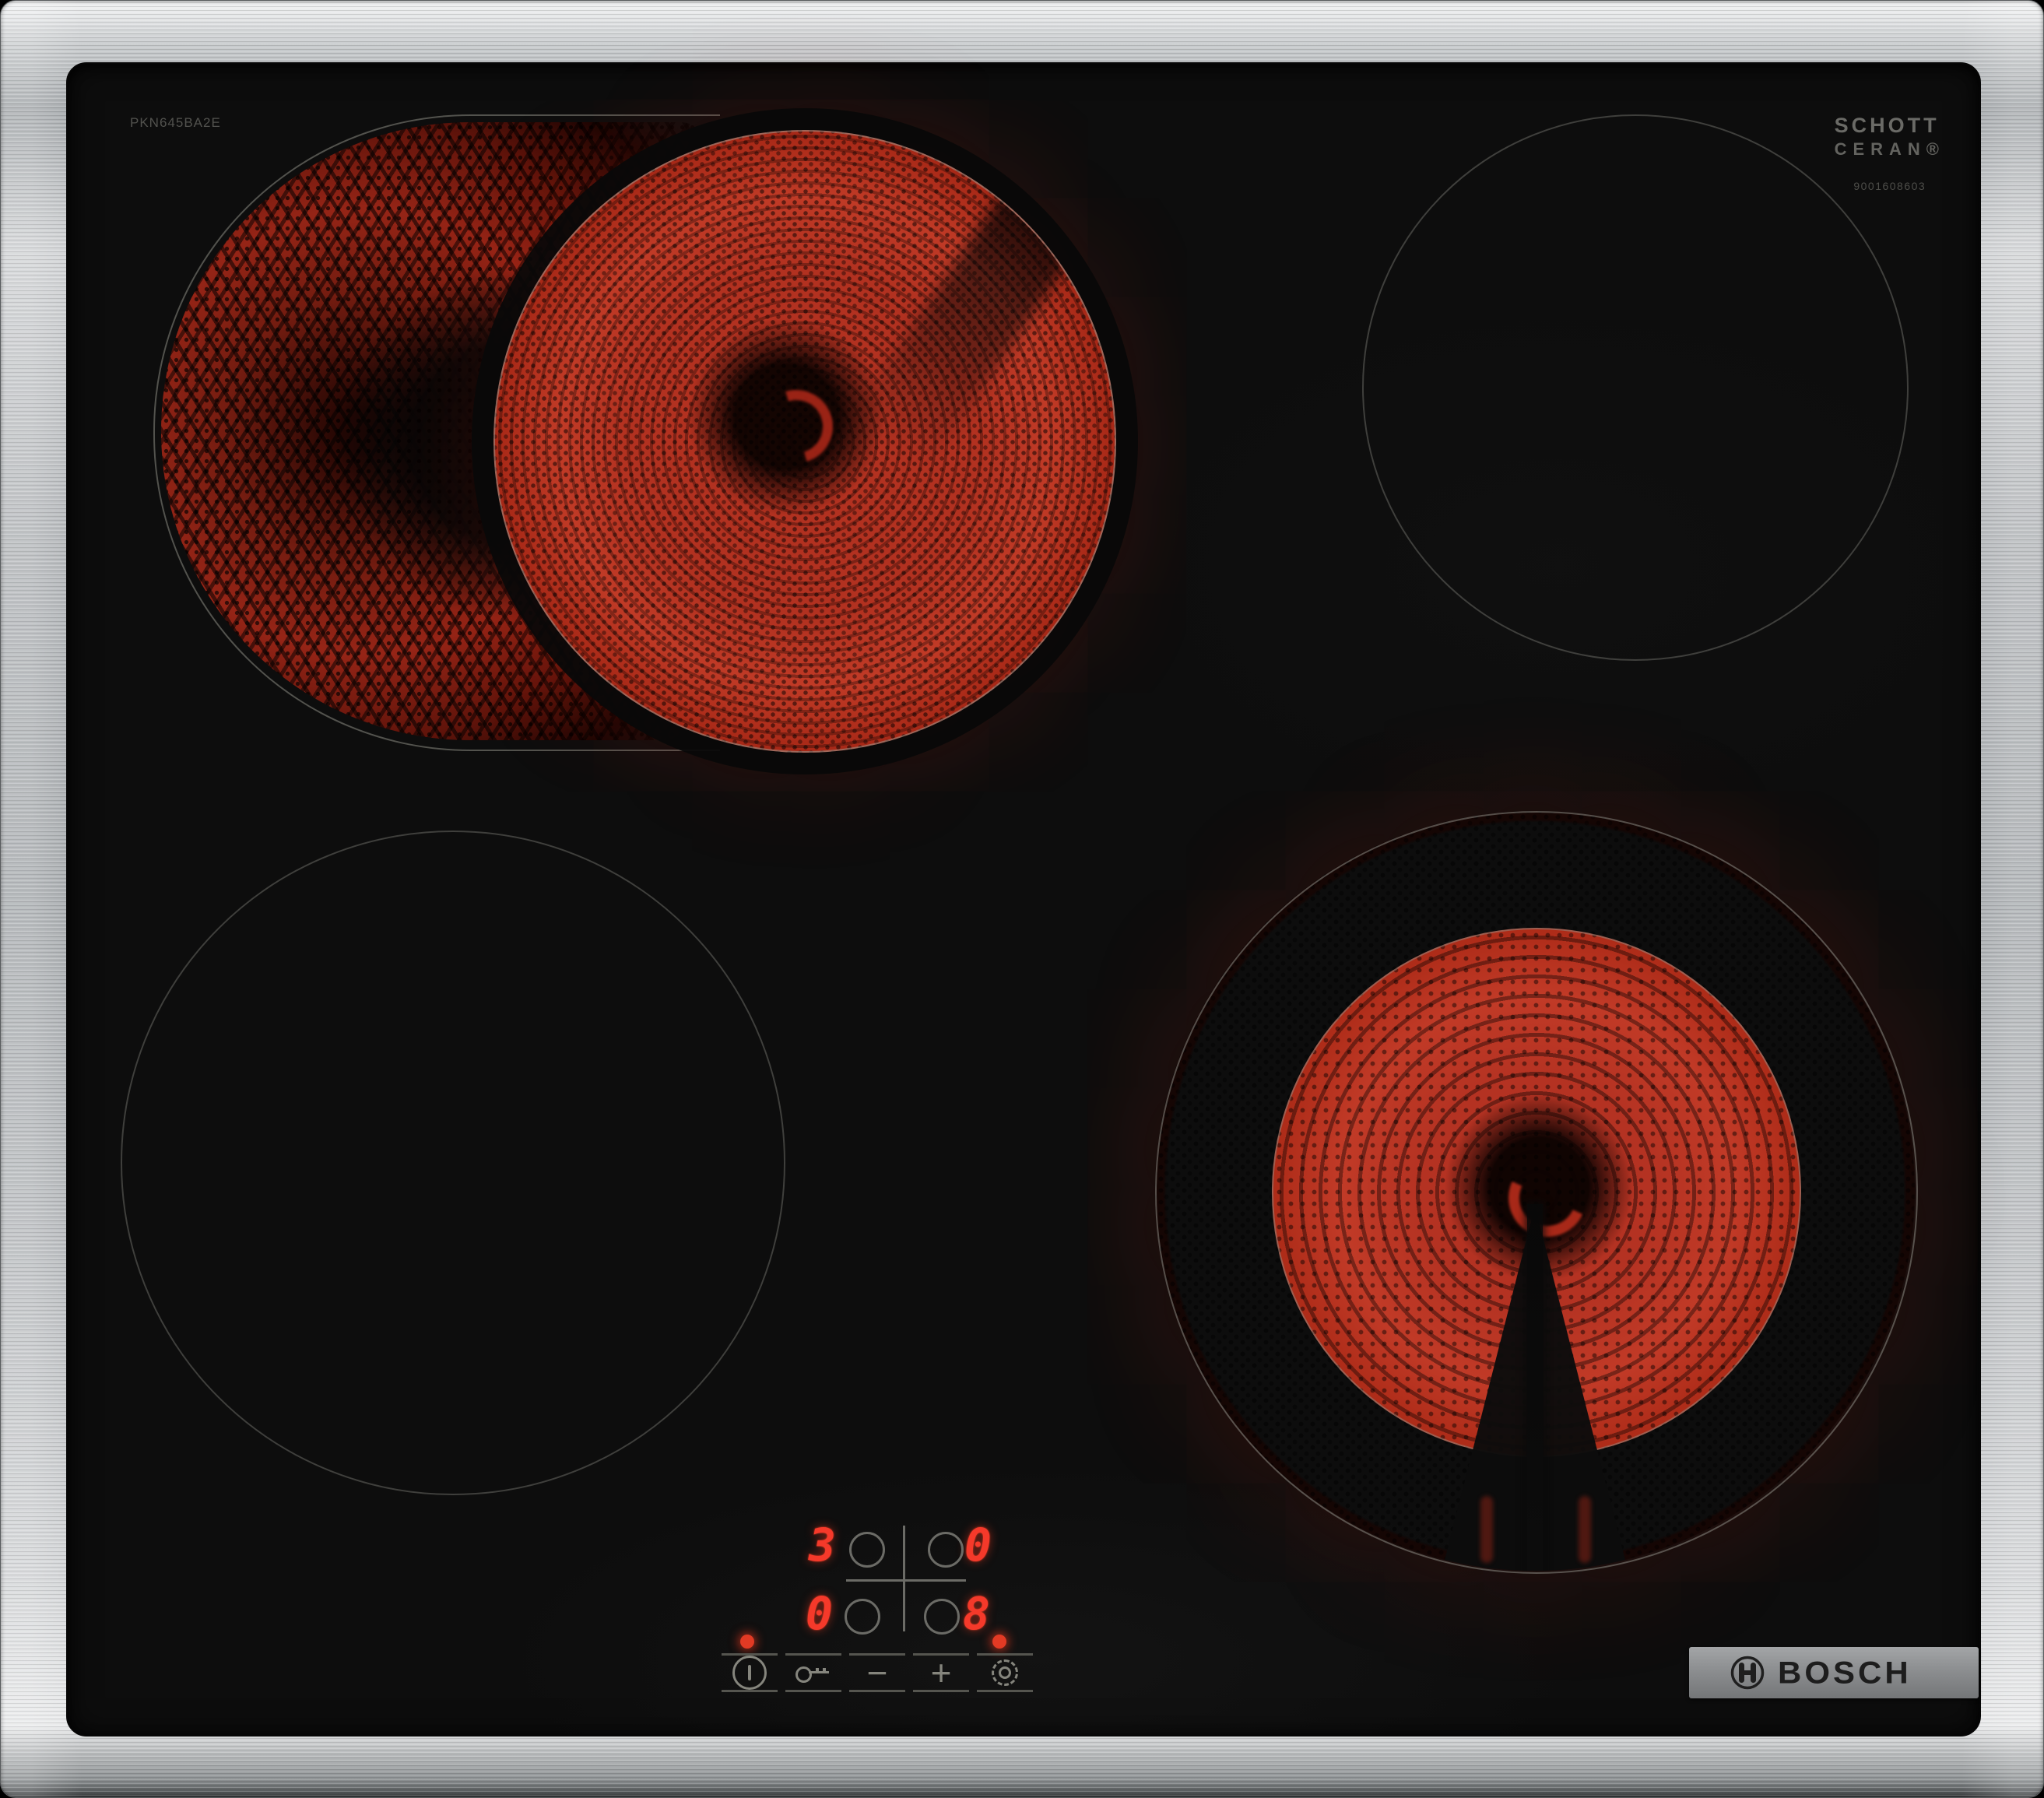  I want to click on zone-map-vertical-line, so click(904, 1578).